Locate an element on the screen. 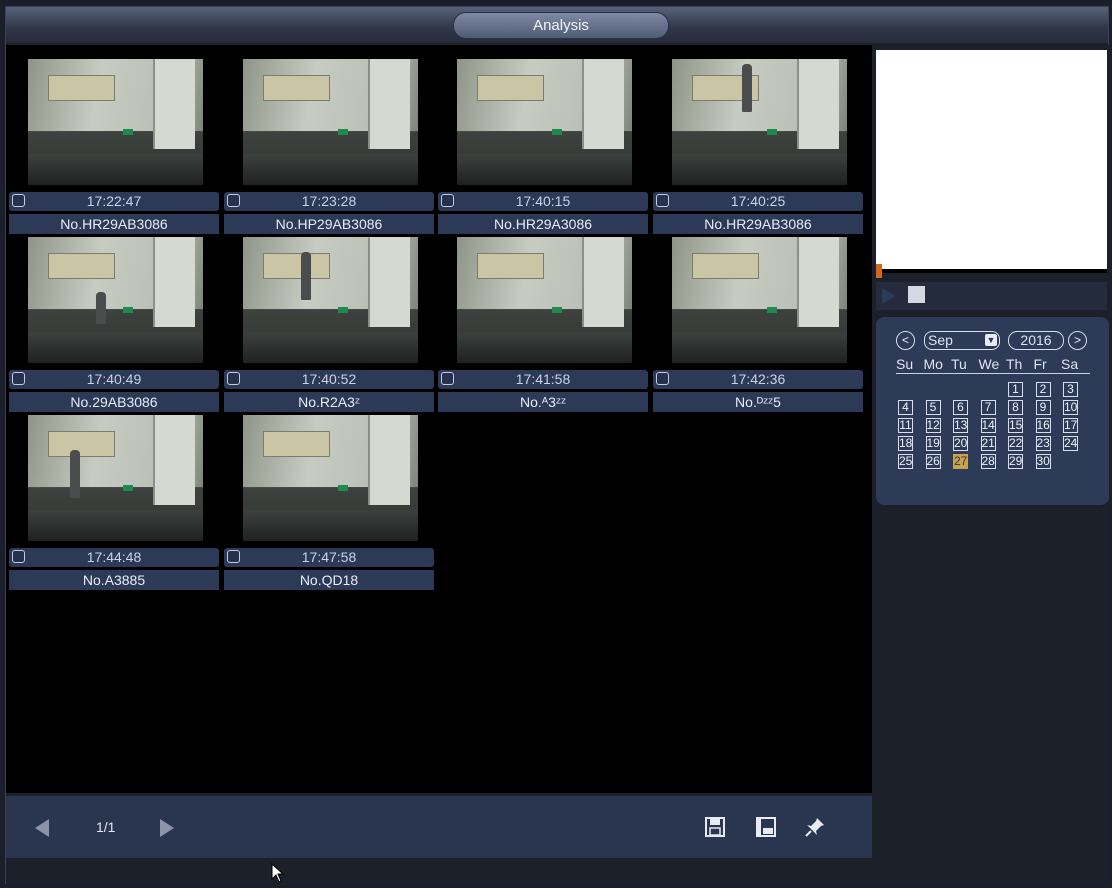 The width and height of the screenshot is (1112, 888). playback-controls is located at coordinates (991, 296).